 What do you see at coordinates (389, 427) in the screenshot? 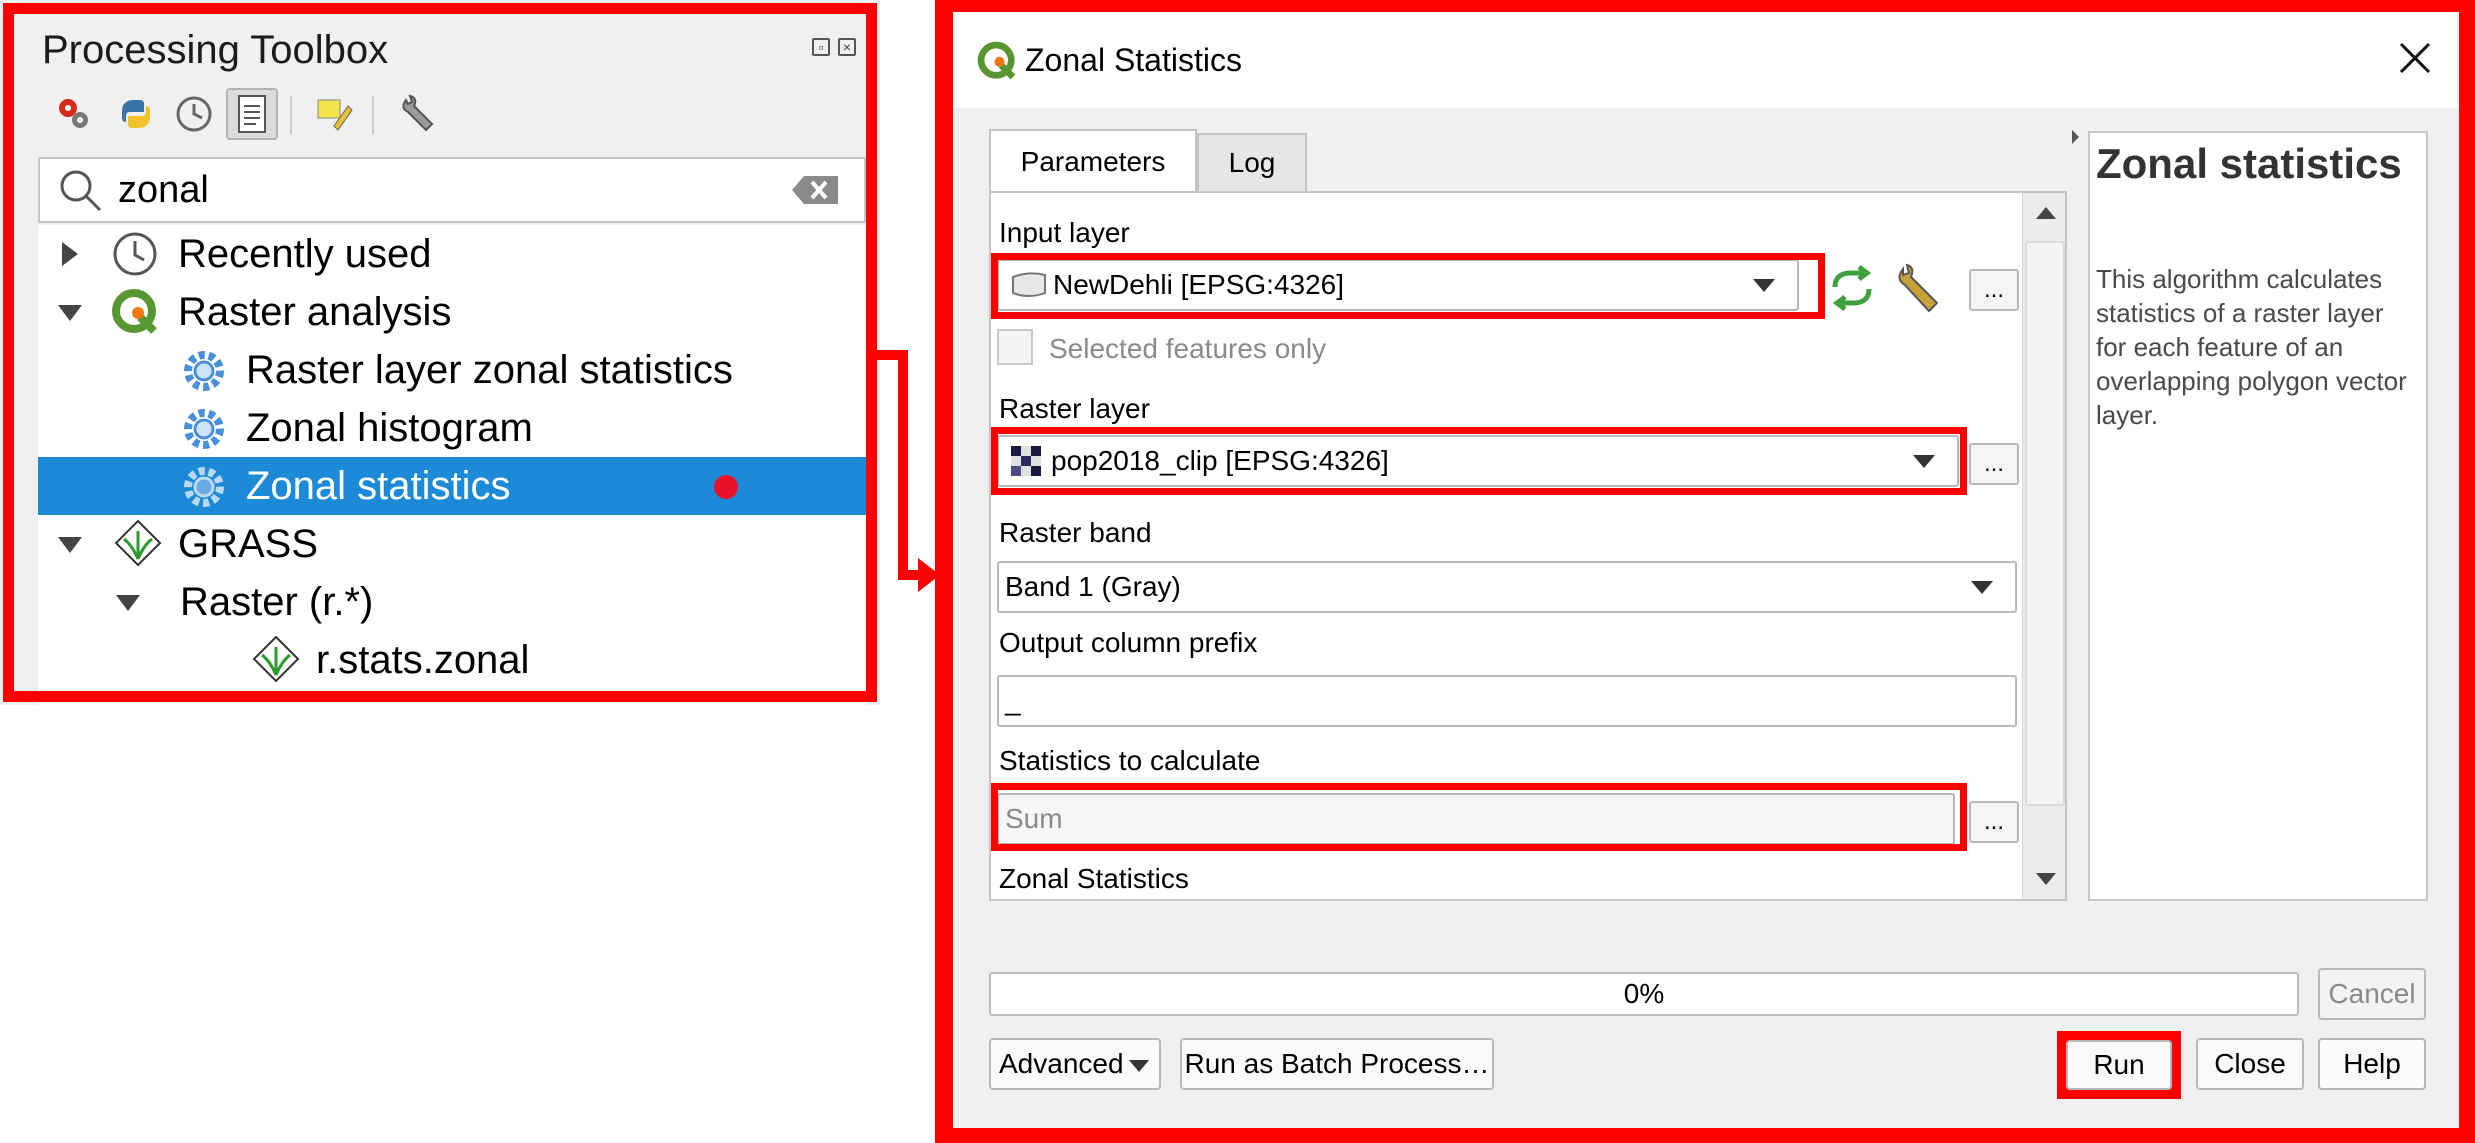
I see `tree-item-label: Zonal histogram` at bounding box center [389, 427].